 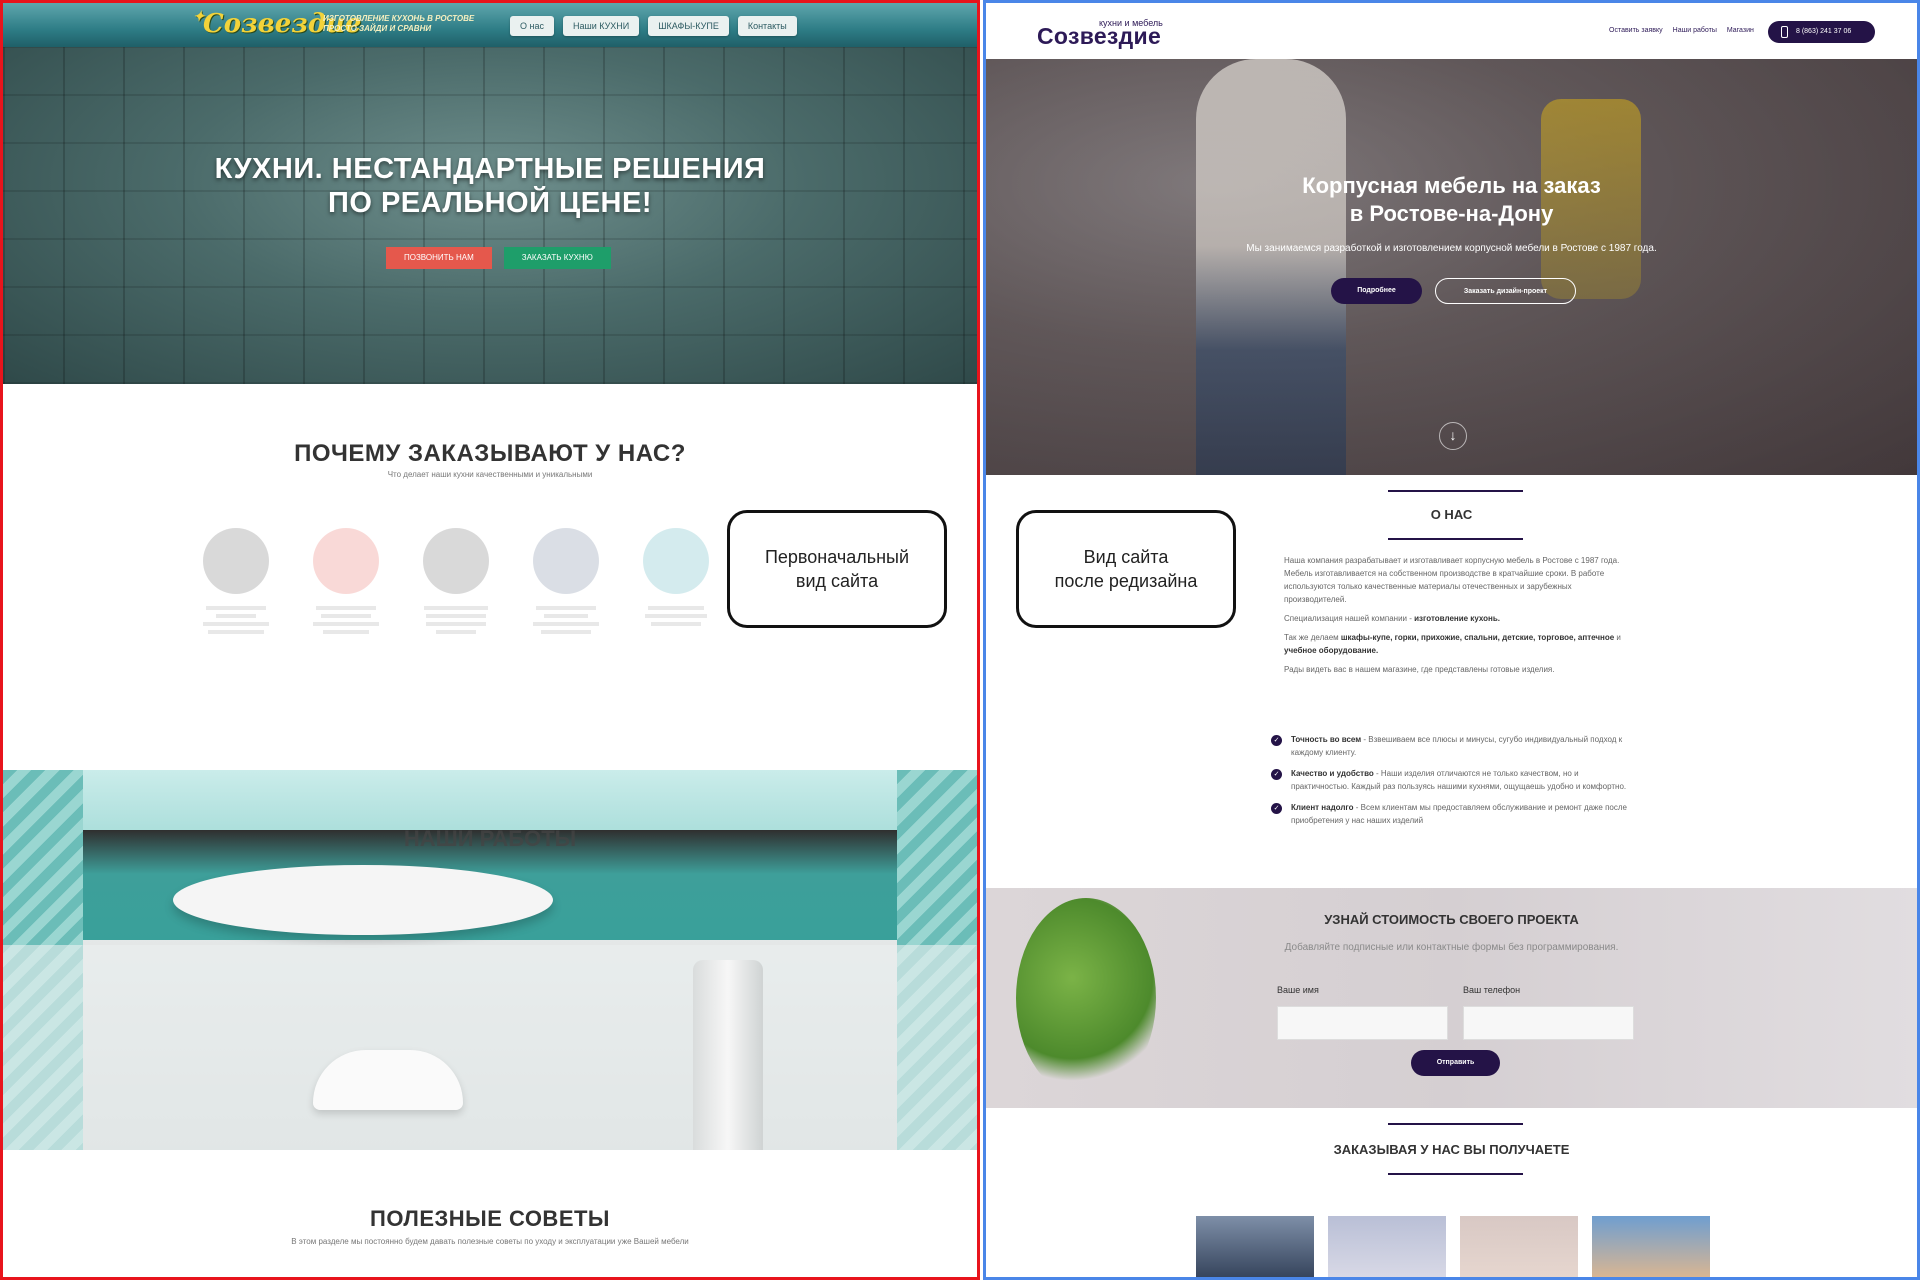 I want to click on plant-photo, so click(x=1086, y=998).